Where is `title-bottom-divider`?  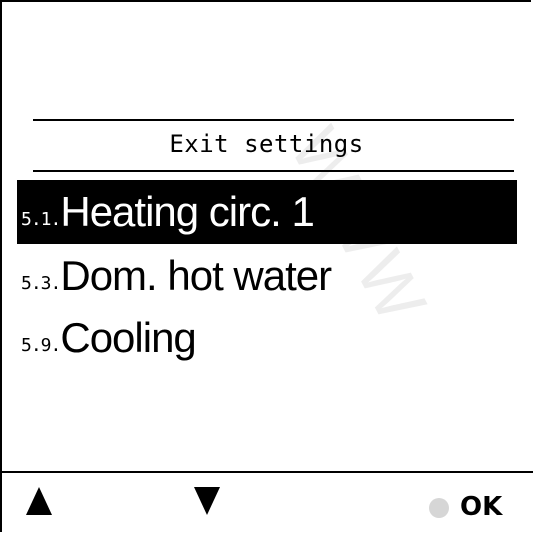 title-bottom-divider is located at coordinates (273, 171).